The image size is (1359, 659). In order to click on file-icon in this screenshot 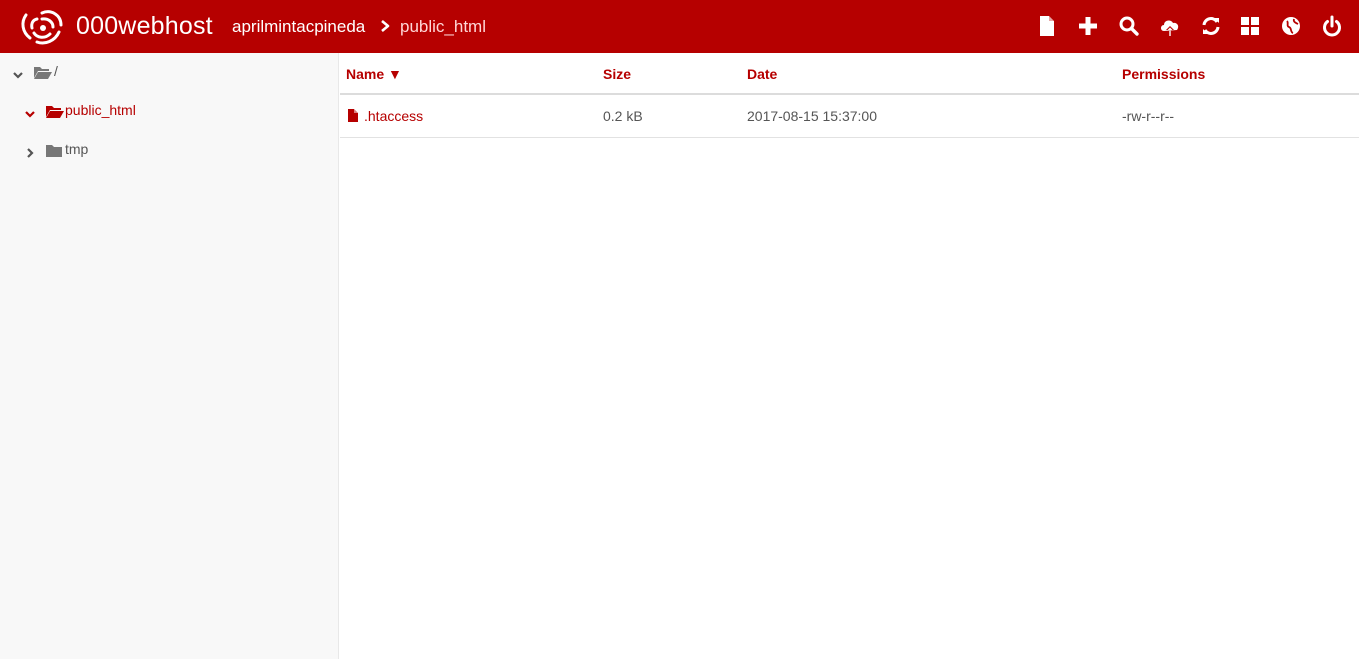, I will do `click(353, 115)`.